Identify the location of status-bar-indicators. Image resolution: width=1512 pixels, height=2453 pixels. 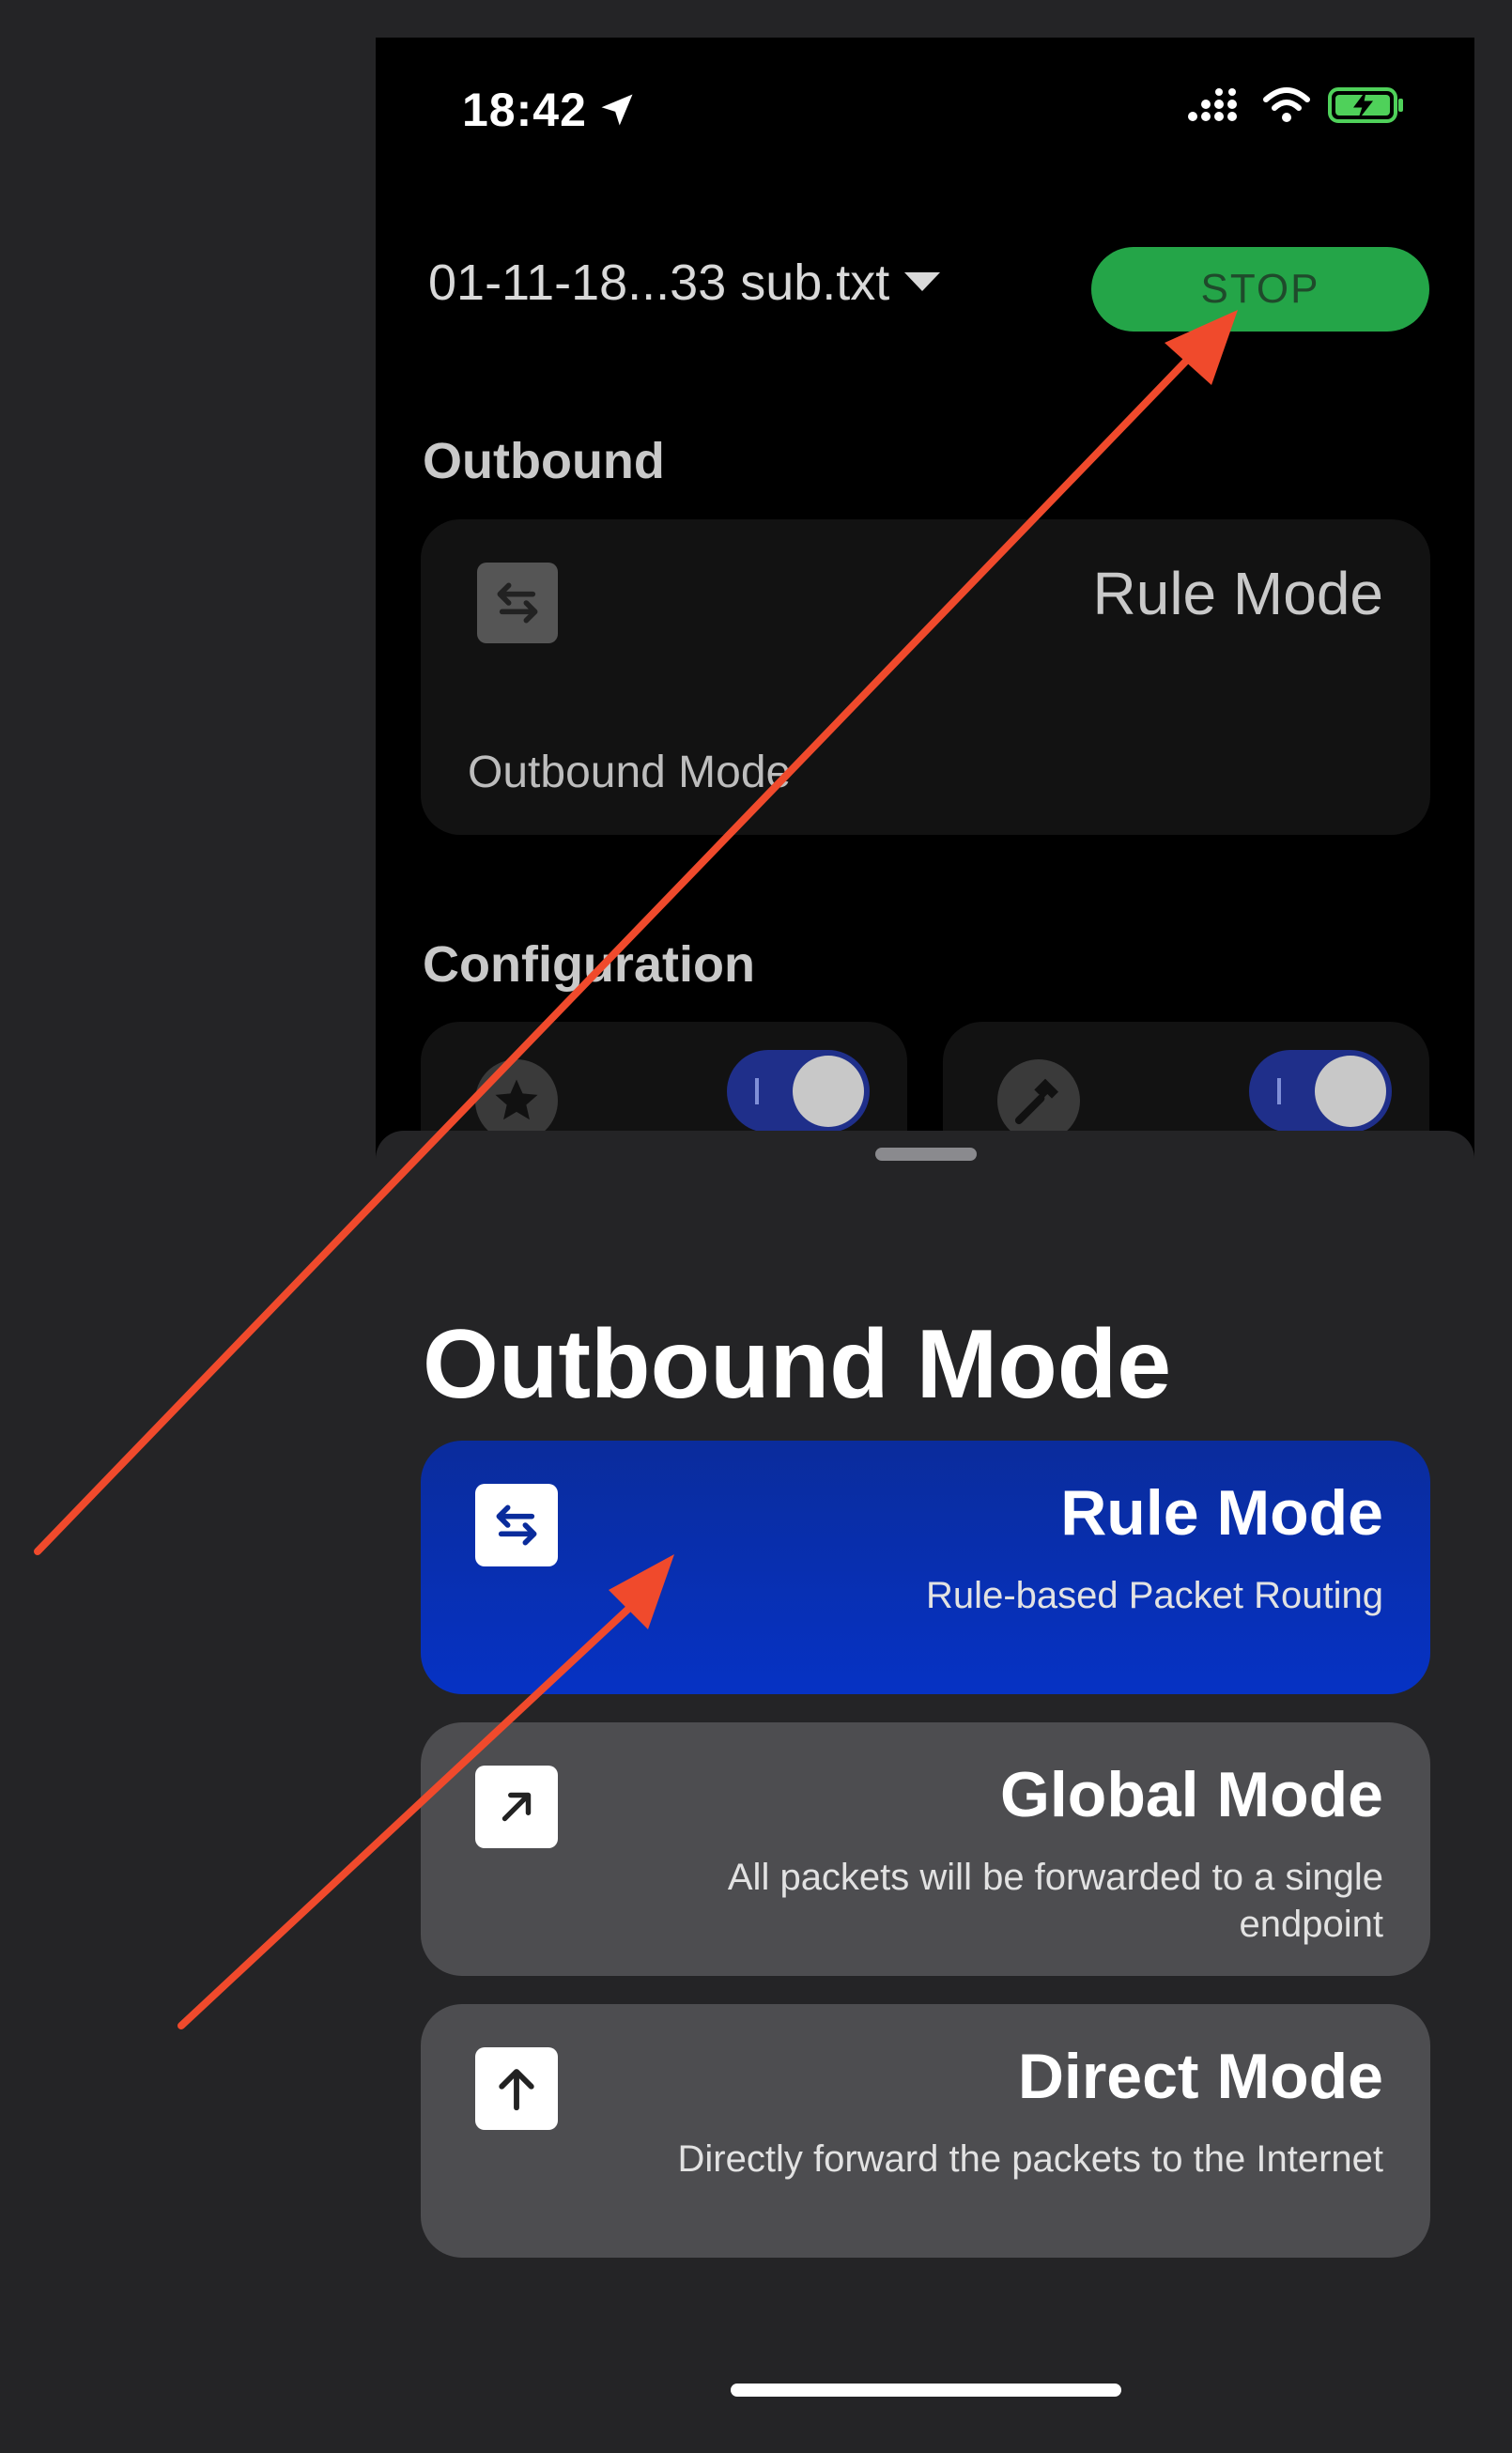
(1296, 105).